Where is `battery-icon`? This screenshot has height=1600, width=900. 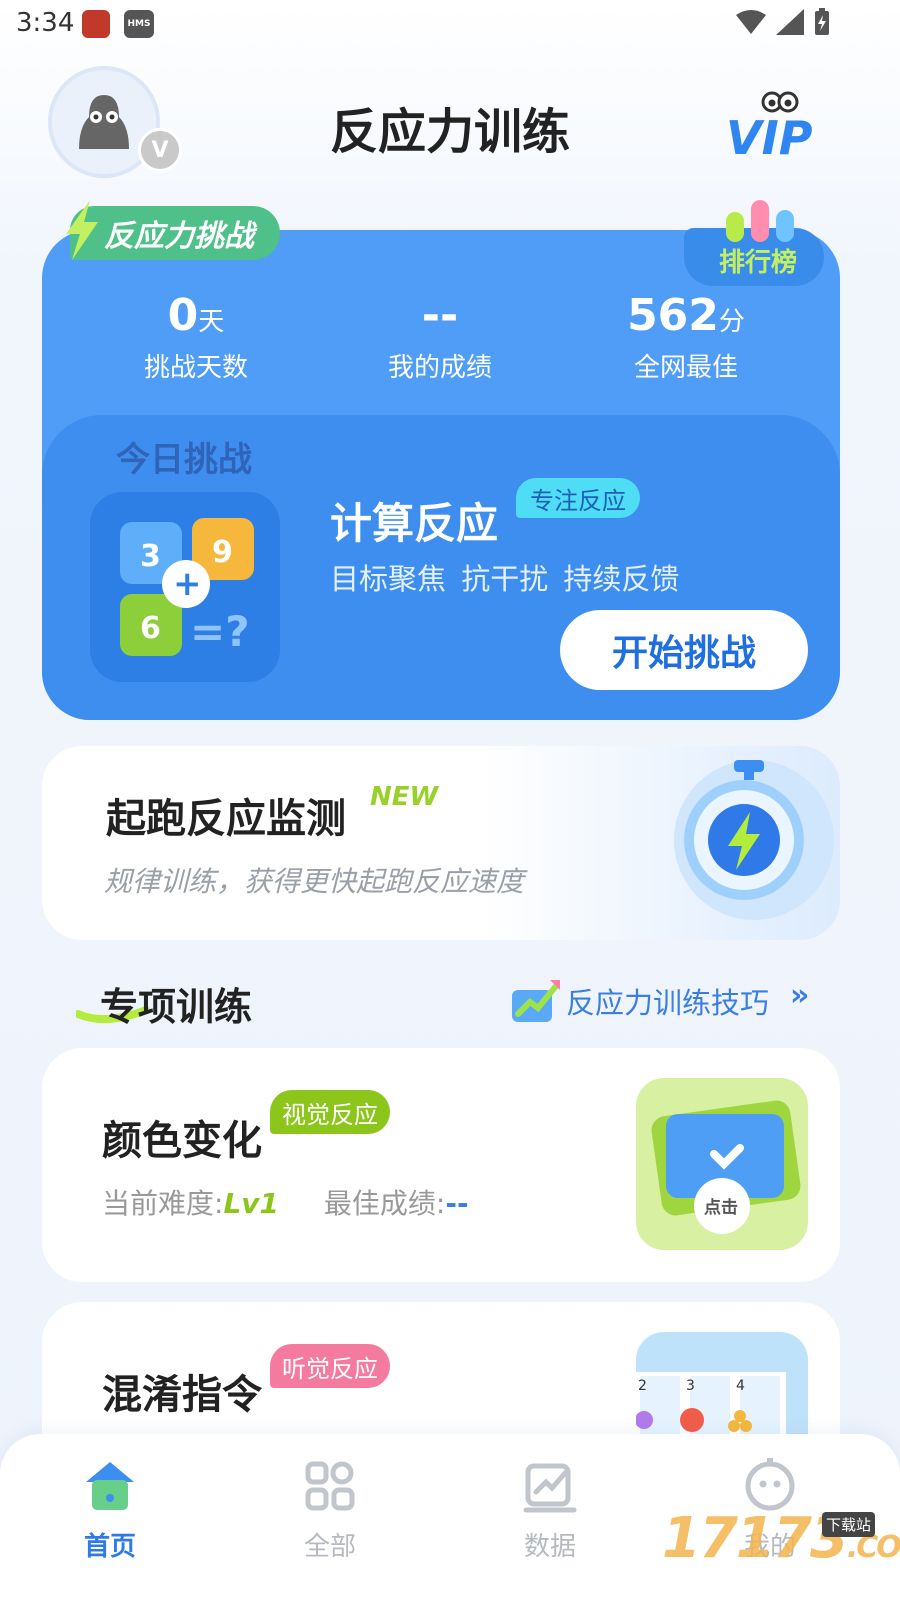 battery-icon is located at coordinates (822, 21).